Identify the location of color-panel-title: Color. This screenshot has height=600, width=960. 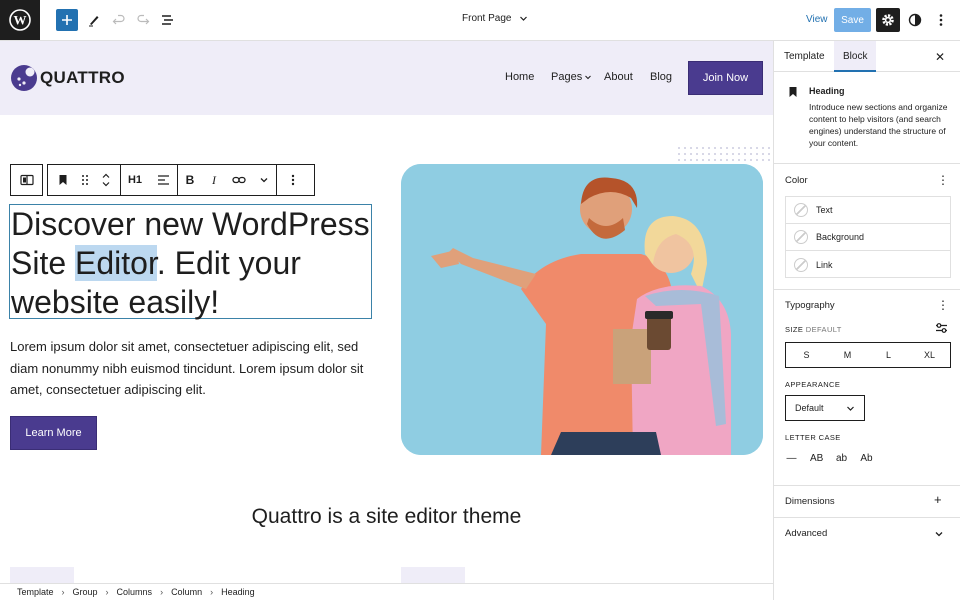
(796, 180).